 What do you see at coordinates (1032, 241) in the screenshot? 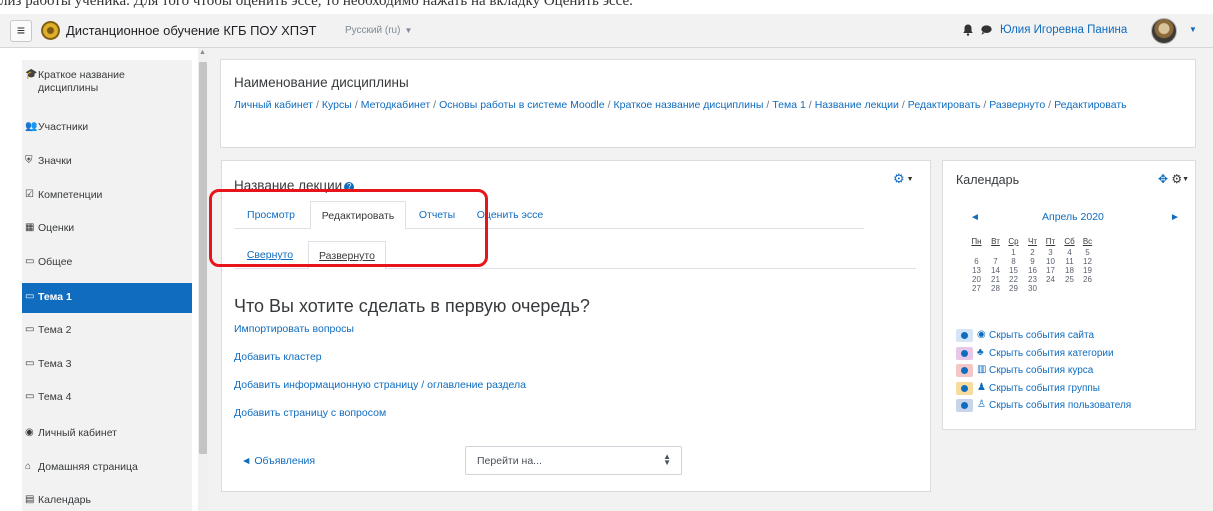
I see `calendar-weekday: Чт` at bounding box center [1032, 241].